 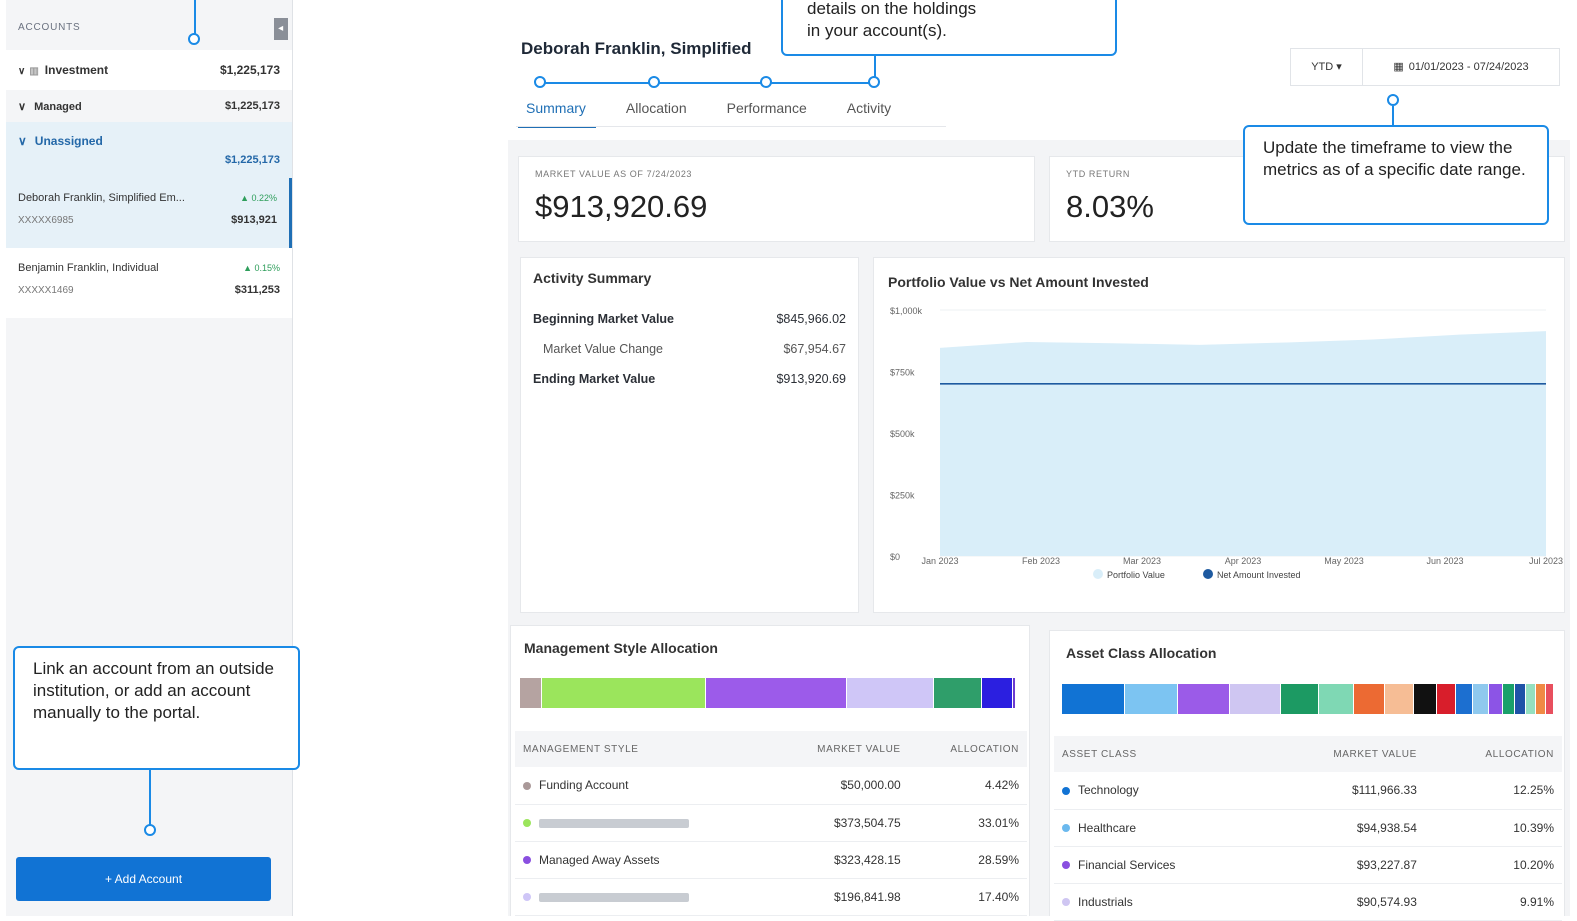 What do you see at coordinates (877, 30) in the screenshot?
I see `tabs-callout-line2: in your account(s).` at bounding box center [877, 30].